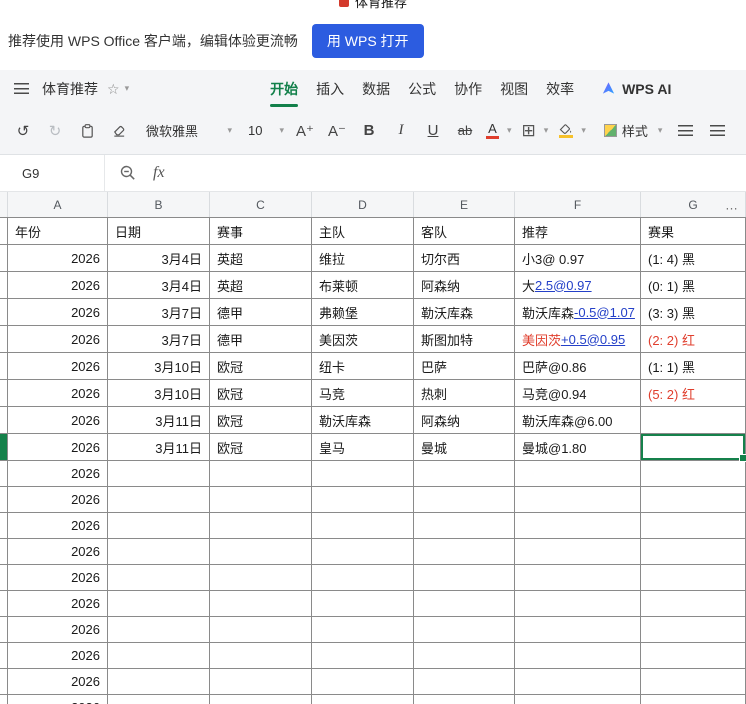 This screenshot has width=746, height=704. I want to click on cell-D1: 主队, so click(363, 231).